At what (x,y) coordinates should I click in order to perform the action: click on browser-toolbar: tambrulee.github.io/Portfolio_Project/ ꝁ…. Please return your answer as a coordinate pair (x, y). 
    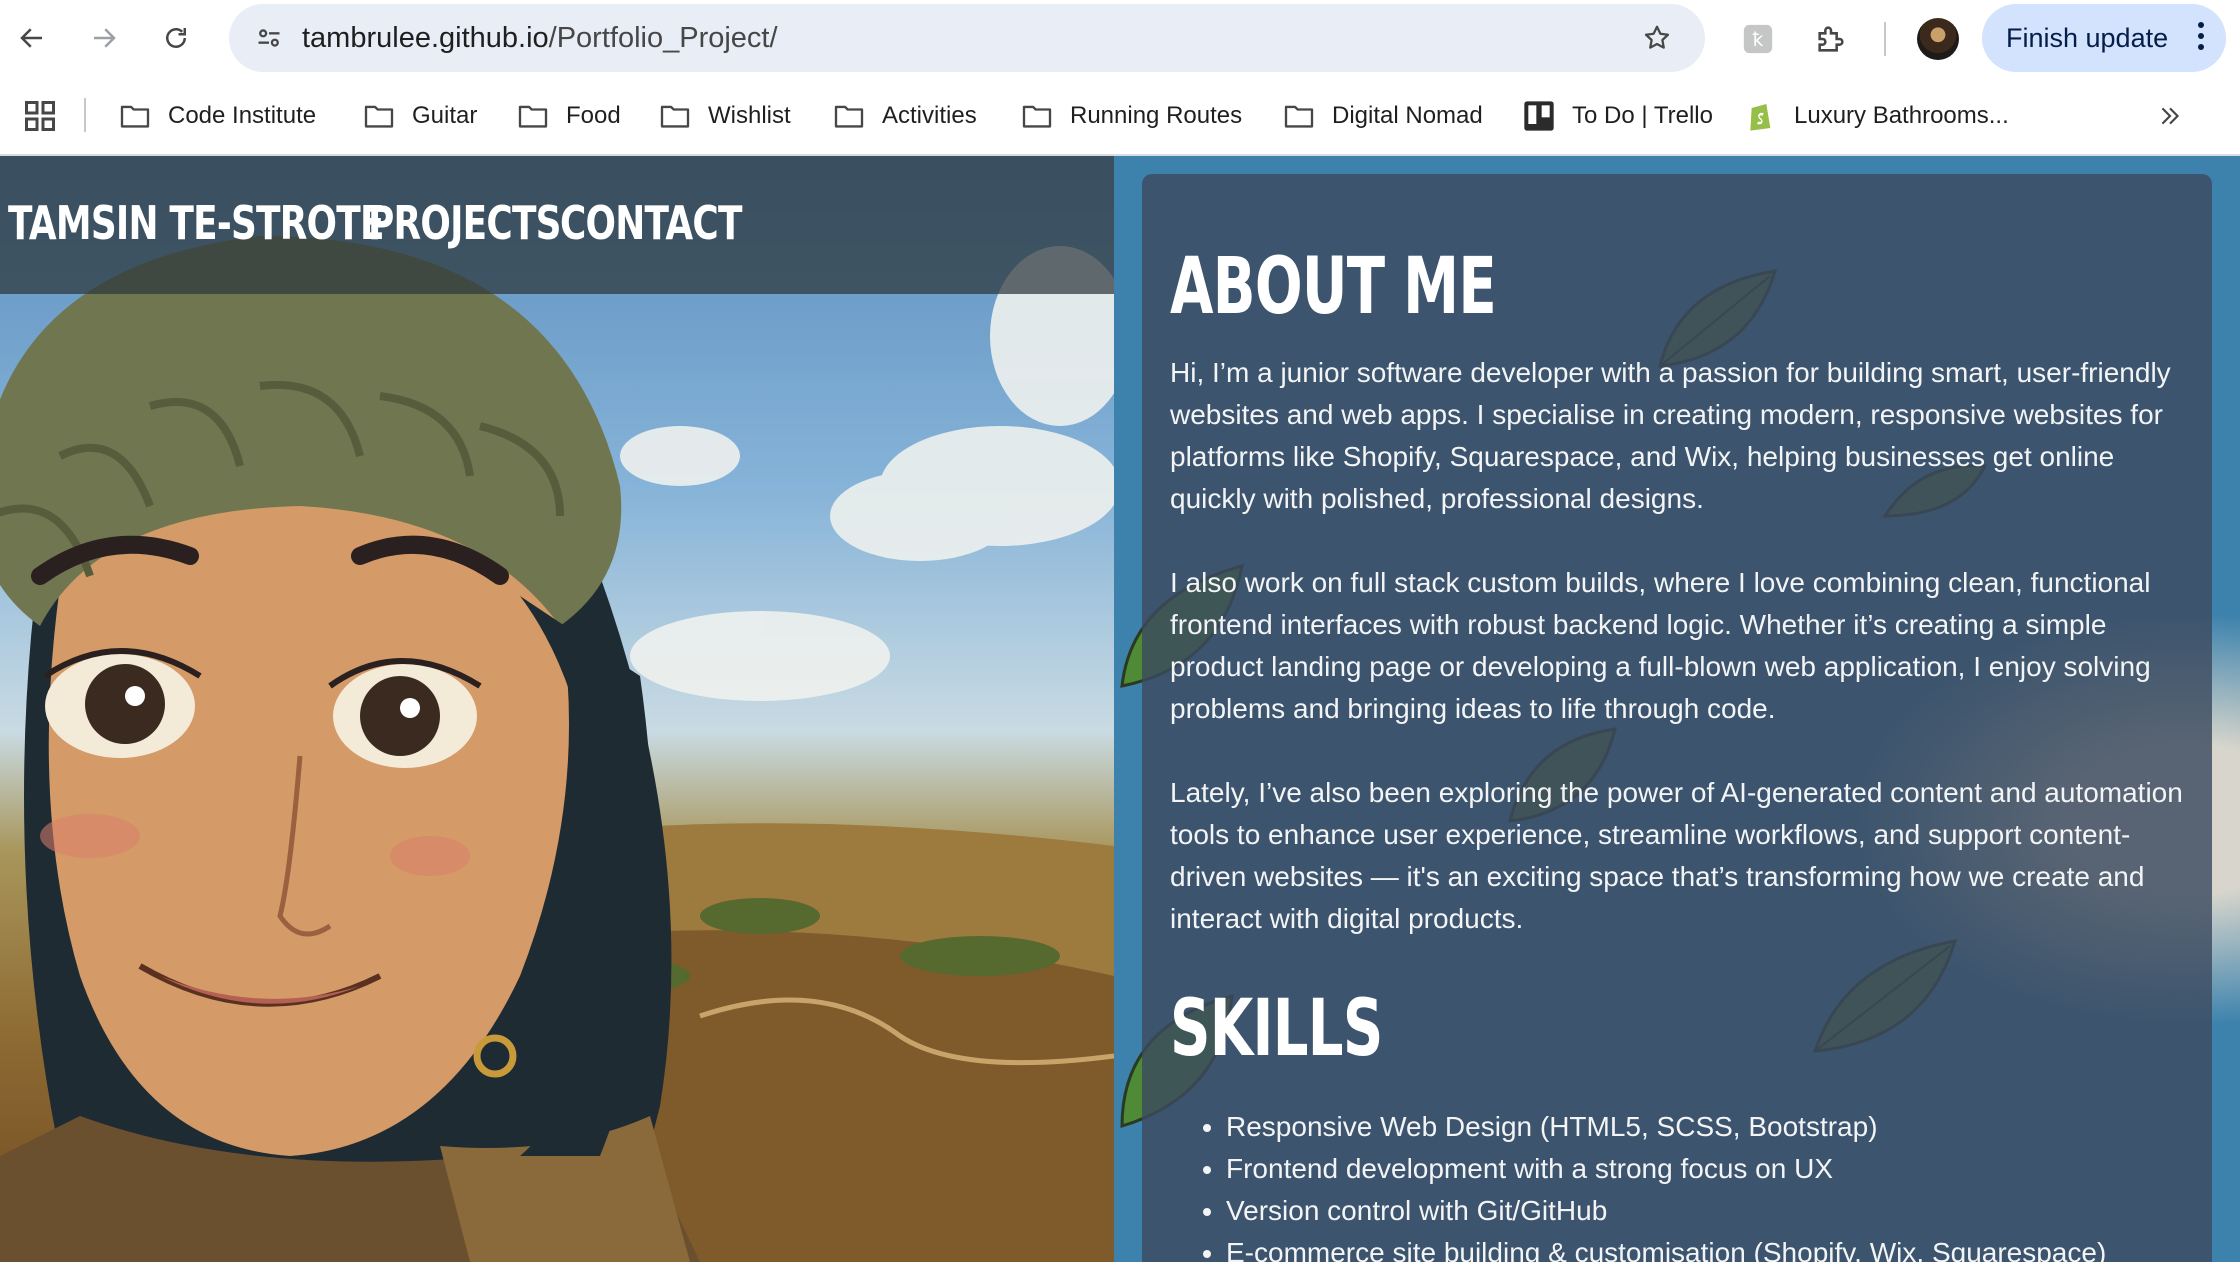
    Looking at the image, I should click on (1120, 39).